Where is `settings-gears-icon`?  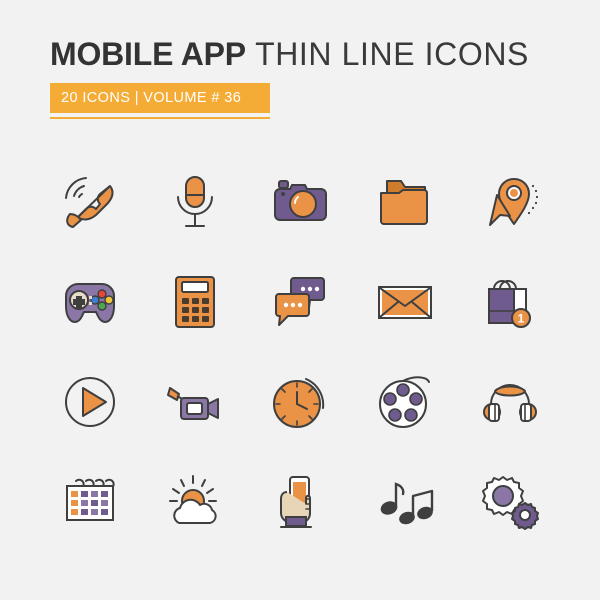
settings-gears-icon is located at coordinates (510, 503).